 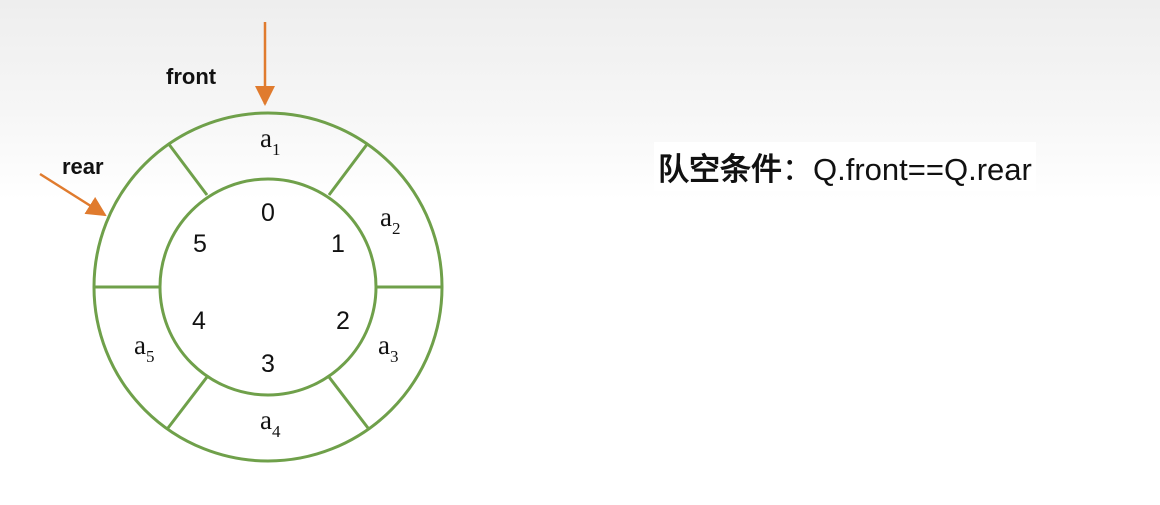 I want to click on index-3: 3, so click(x=268, y=364).